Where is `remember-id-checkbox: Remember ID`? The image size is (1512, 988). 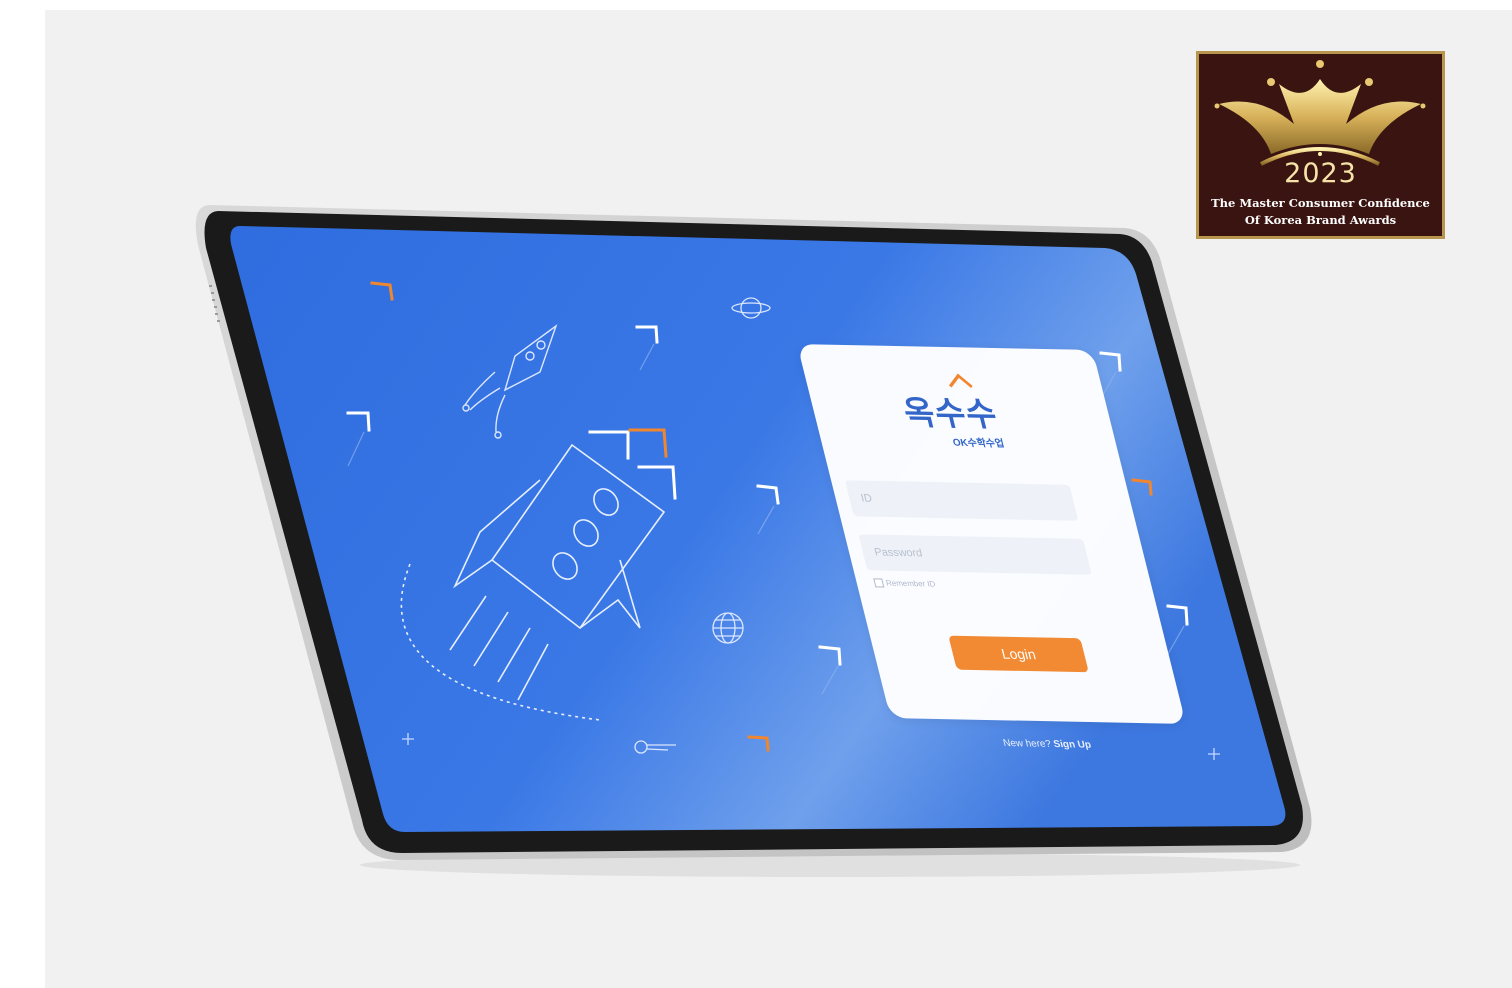 remember-id-checkbox: Remember ID is located at coordinates (905, 583).